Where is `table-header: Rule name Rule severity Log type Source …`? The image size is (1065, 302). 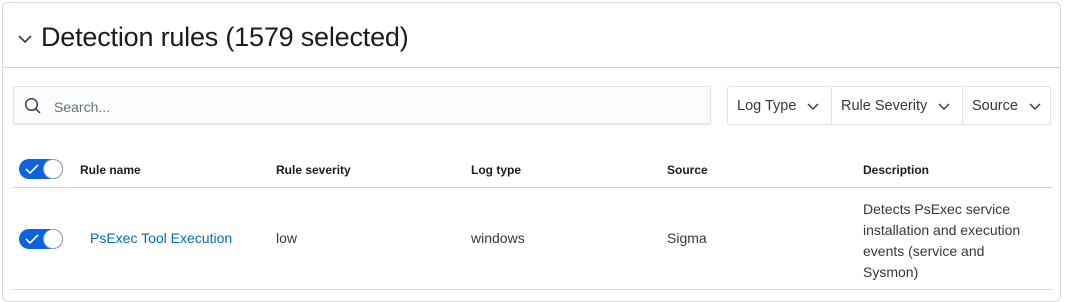
table-header: Rule name Rule severity Log type Source … is located at coordinates (532, 168).